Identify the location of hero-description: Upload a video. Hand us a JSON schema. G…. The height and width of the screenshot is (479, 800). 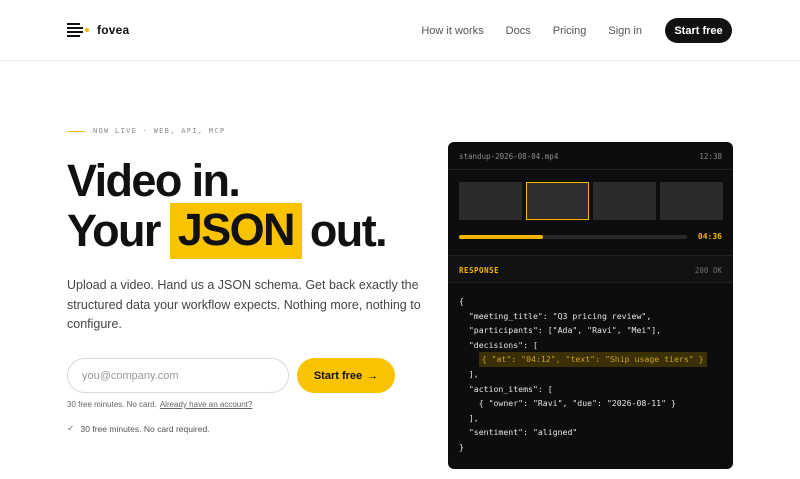
(244, 304).